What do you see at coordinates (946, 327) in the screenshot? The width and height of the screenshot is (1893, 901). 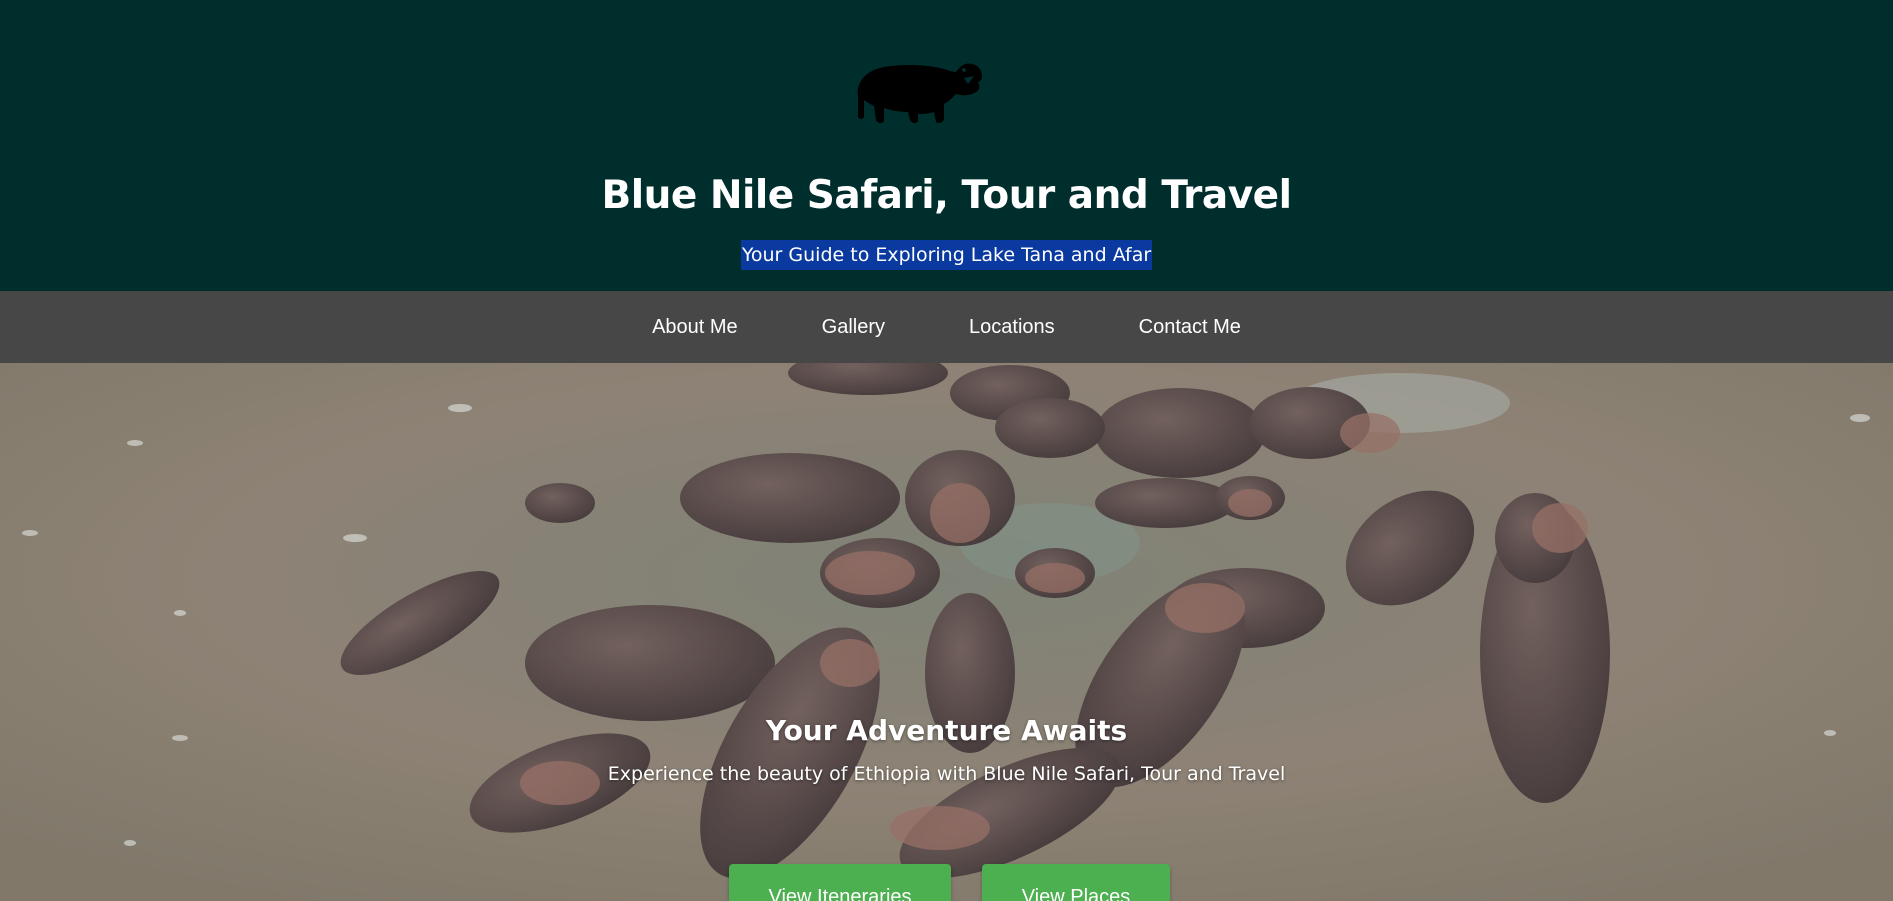 I see `main-nav: About Me Gallery Locations Contact Me` at bounding box center [946, 327].